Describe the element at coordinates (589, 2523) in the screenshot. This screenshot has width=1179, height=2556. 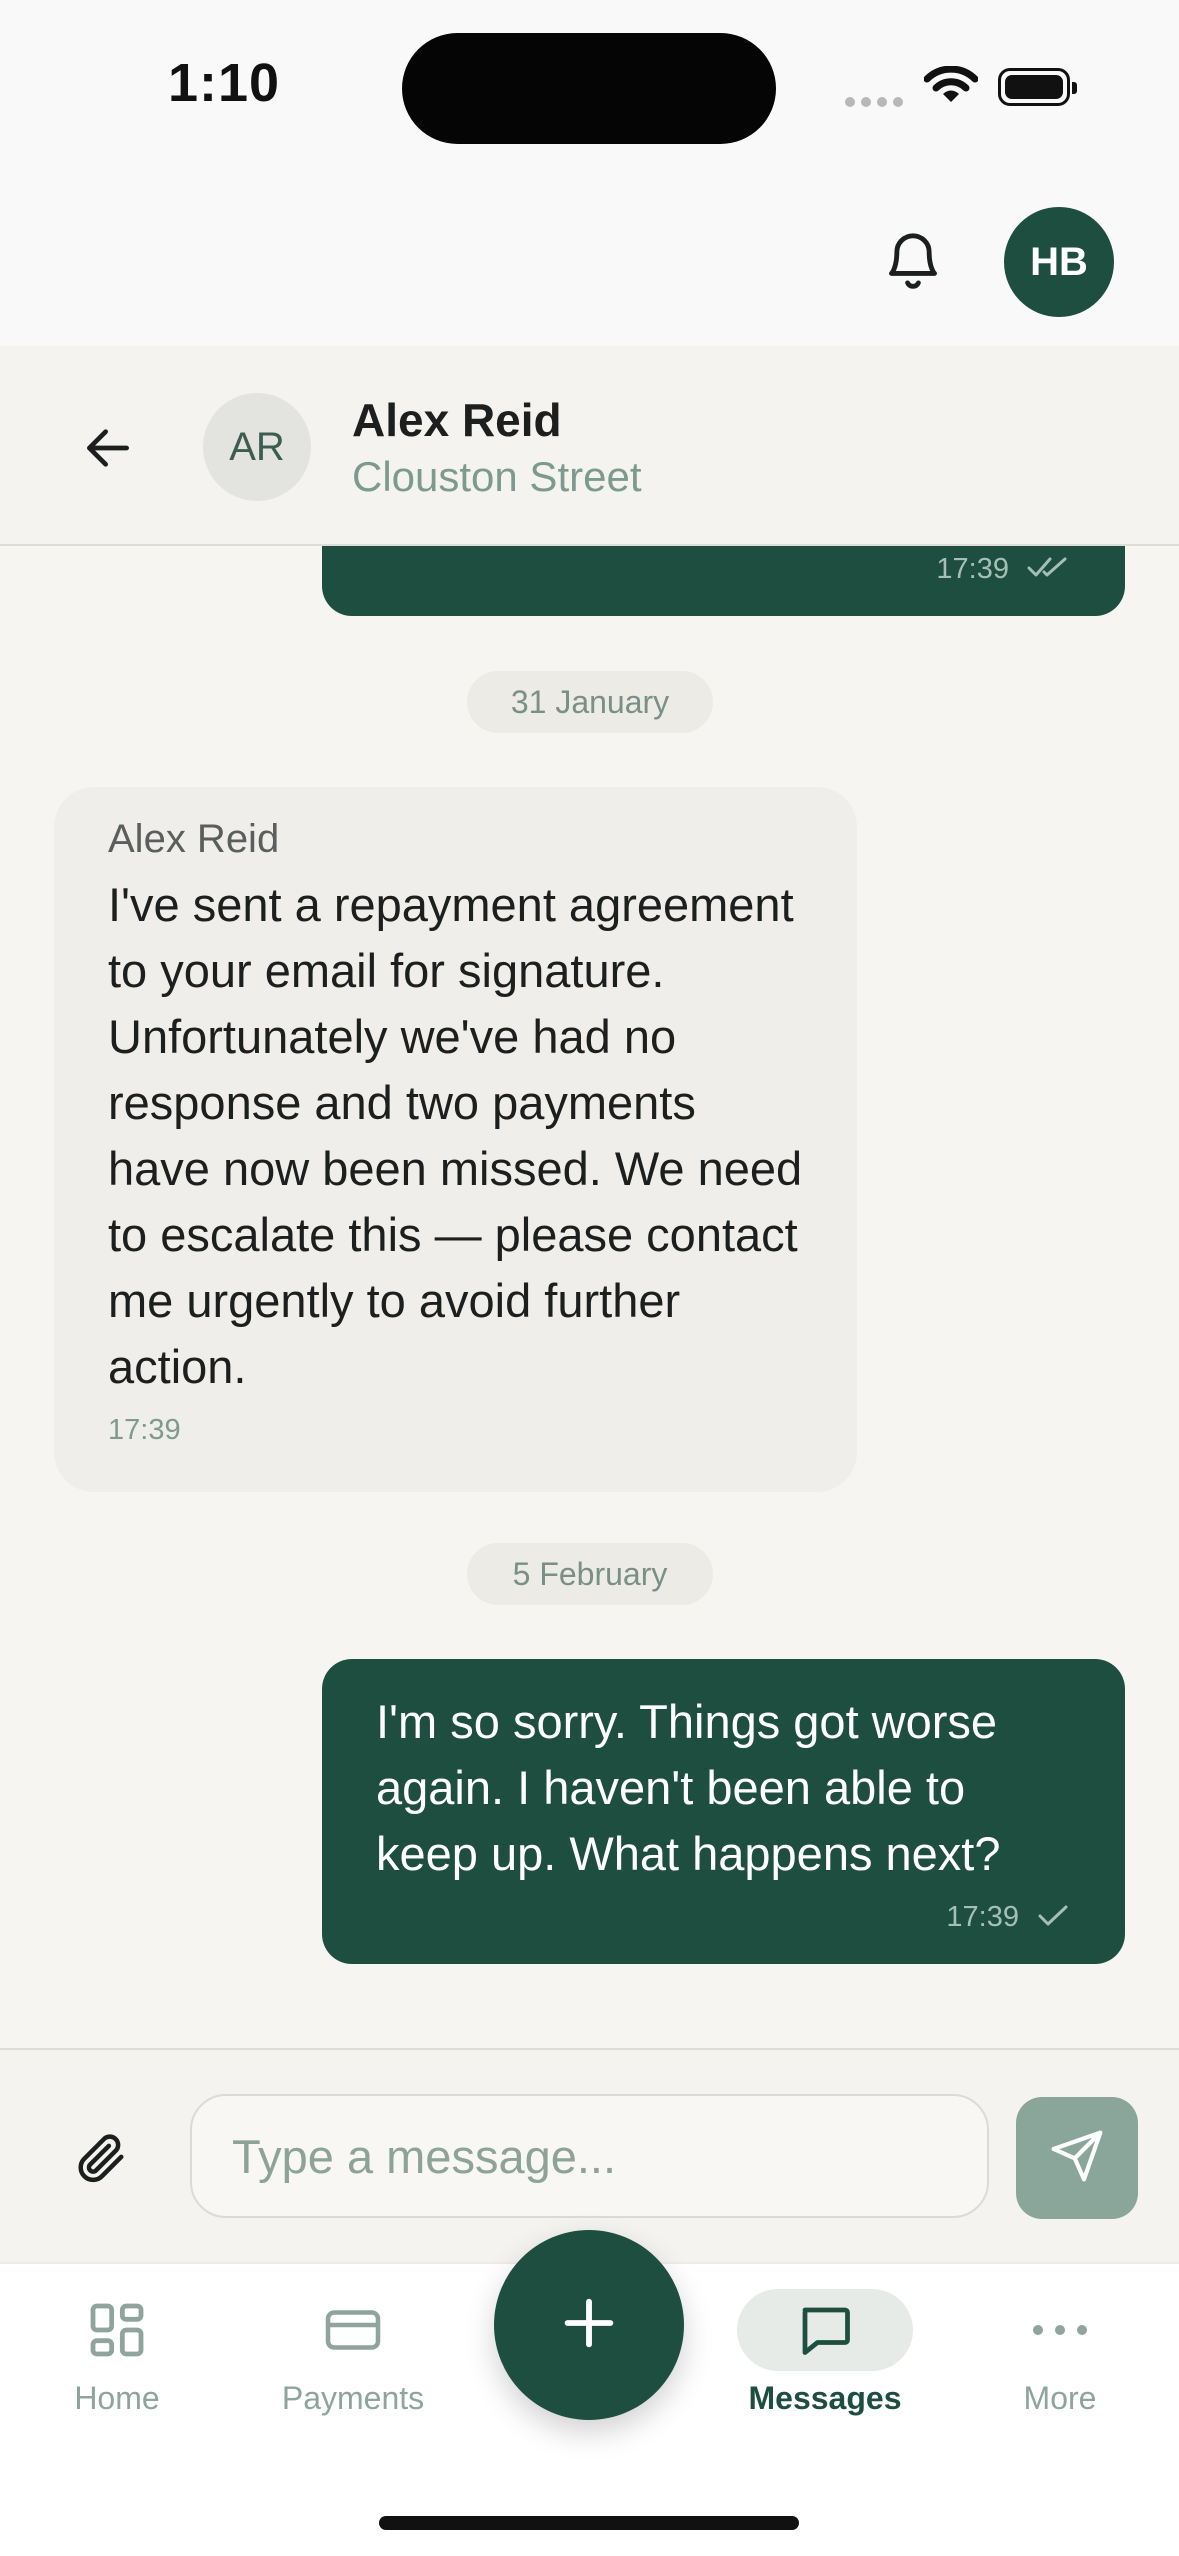
I see `home-indicator` at that location.